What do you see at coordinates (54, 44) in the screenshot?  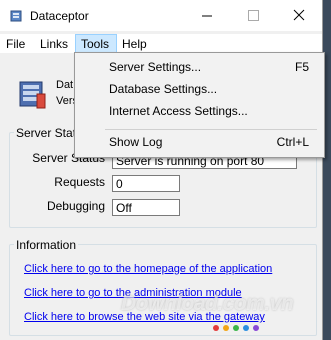 I see `menu-links: Links` at bounding box center [54, 44].